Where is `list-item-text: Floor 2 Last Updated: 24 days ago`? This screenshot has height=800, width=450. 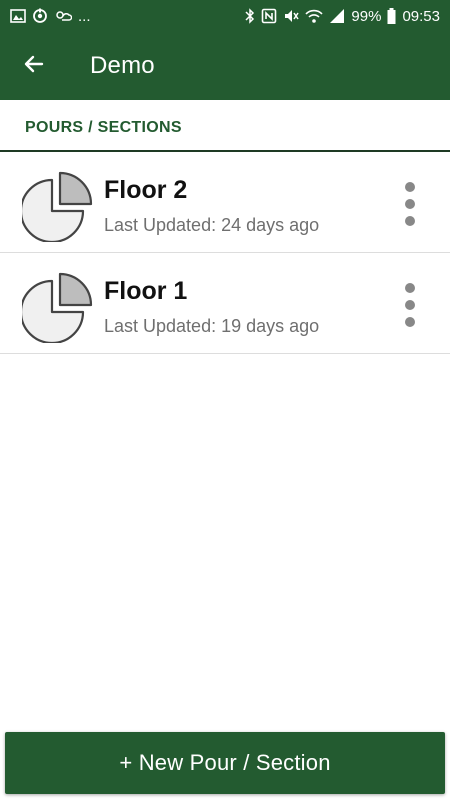
list-item-text: Floor 2 Last Updated: 24 days ago is located at coordinates (211, 205).